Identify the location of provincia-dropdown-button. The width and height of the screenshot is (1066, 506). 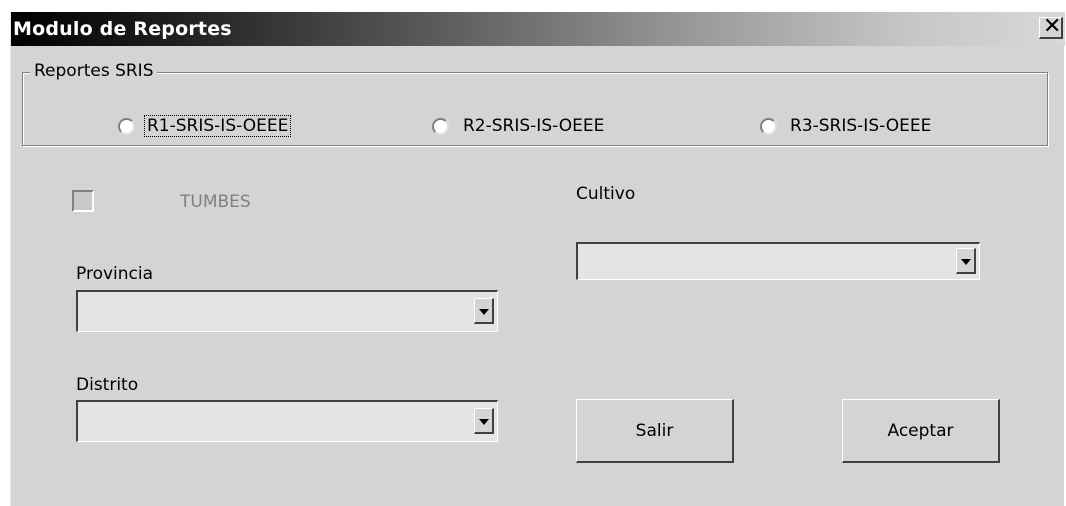
(484, 311).